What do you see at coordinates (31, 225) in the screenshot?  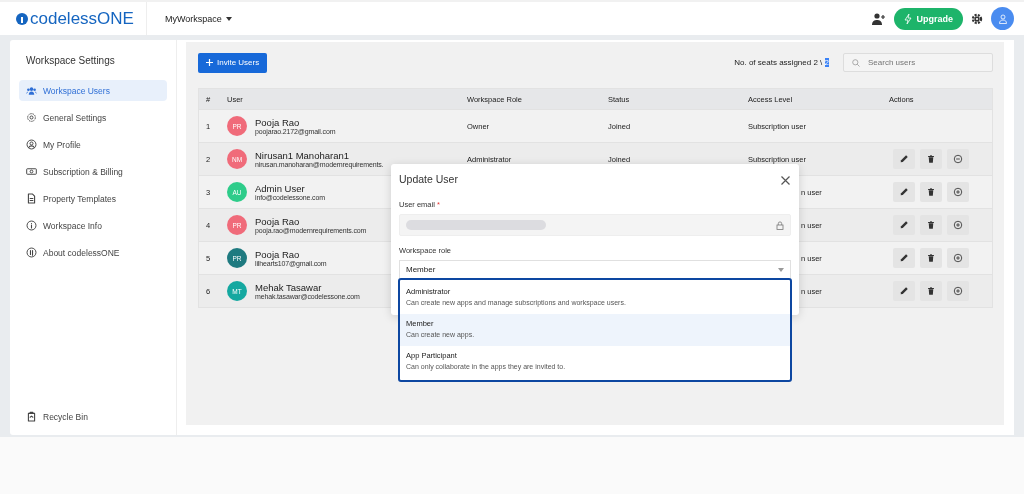 I see `info-icon` at bounding box center [31, 225].